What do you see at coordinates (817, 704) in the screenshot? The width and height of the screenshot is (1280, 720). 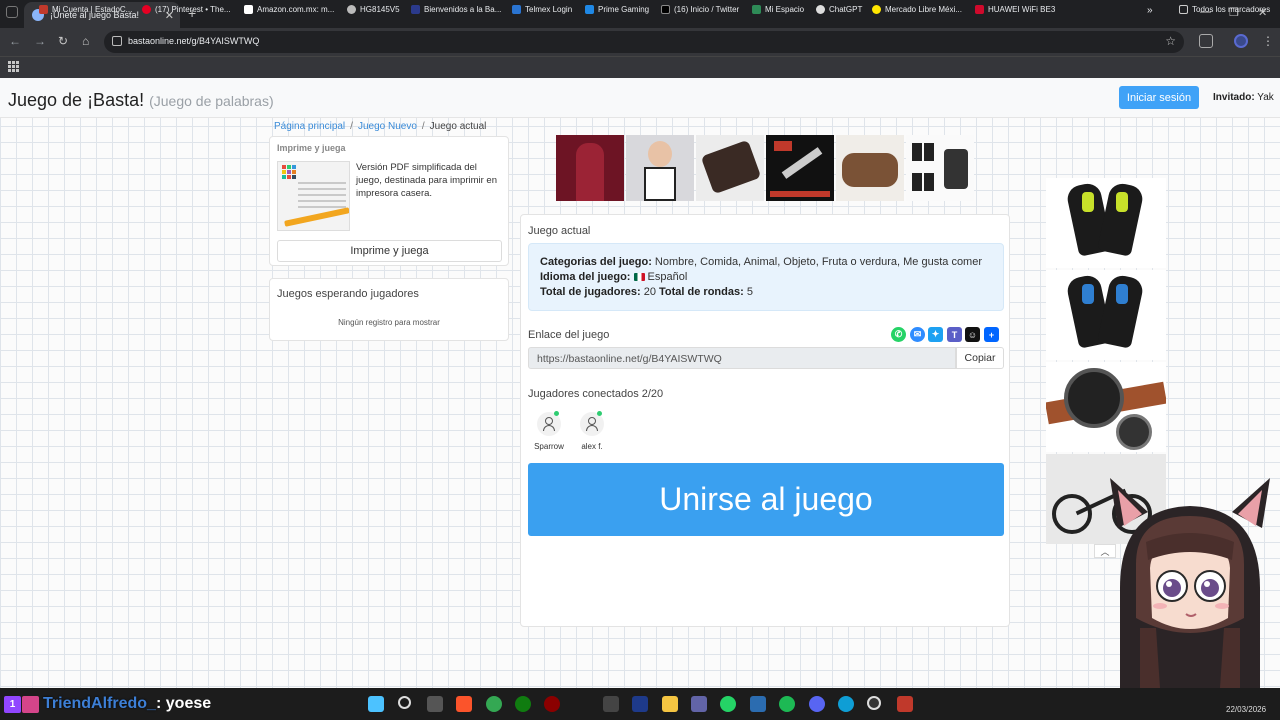 I see `discord-icon` at bounding box center [817, 704].